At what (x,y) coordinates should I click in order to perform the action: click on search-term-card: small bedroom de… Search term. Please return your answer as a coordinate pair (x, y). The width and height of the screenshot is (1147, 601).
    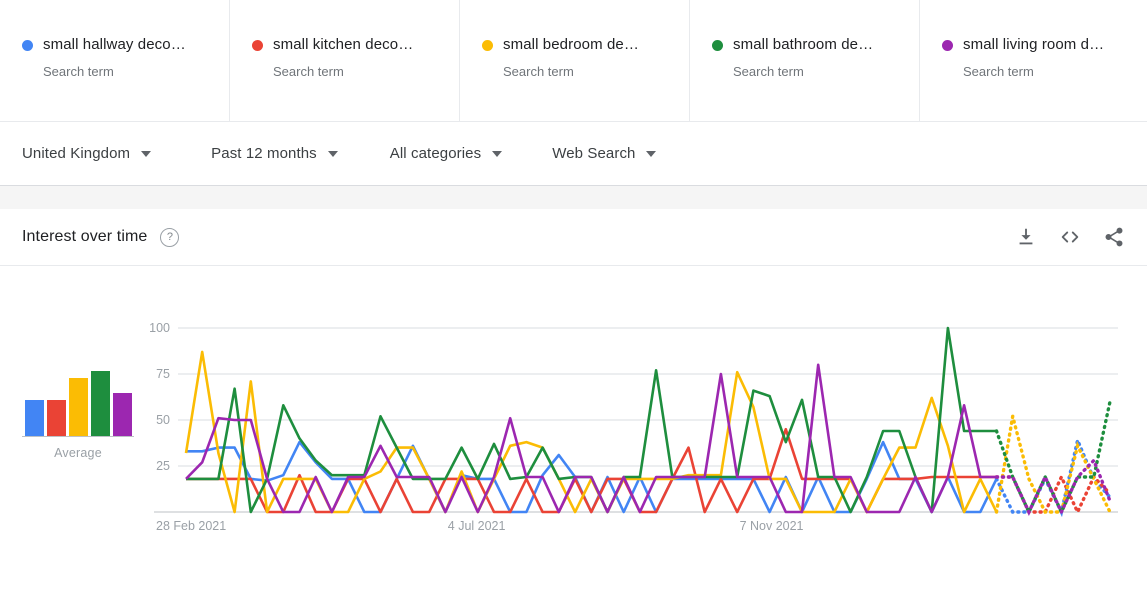
    Looking at the image, I should click on (575, 60).